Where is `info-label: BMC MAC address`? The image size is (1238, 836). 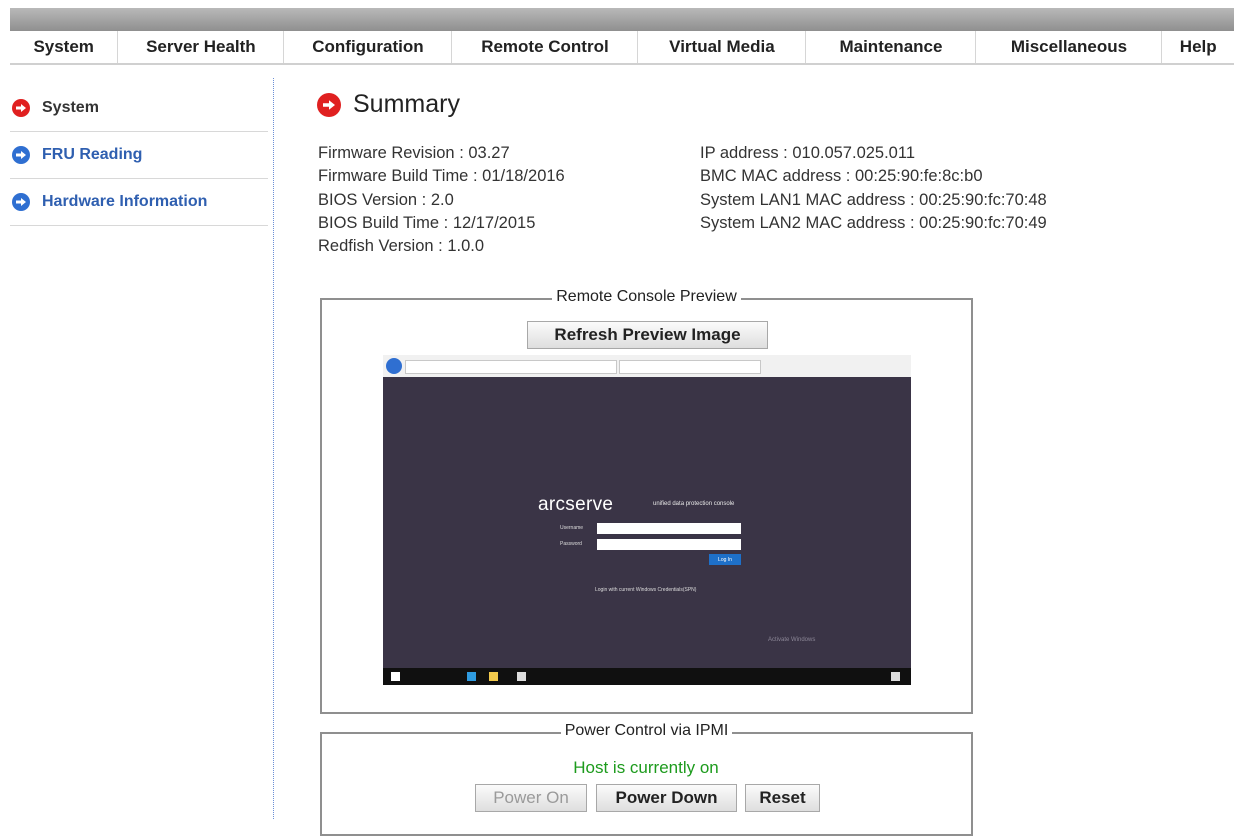 info-label: BMC MAC address is located at coordinates (771, 176).